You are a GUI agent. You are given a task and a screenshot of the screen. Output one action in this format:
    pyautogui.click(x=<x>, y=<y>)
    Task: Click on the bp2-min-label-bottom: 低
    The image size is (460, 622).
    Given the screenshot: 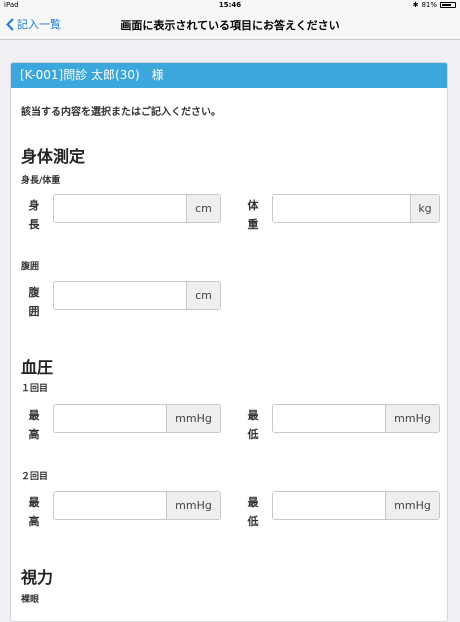 What is the action you would take?
    pyautogui.click(x=253, y=521)
    